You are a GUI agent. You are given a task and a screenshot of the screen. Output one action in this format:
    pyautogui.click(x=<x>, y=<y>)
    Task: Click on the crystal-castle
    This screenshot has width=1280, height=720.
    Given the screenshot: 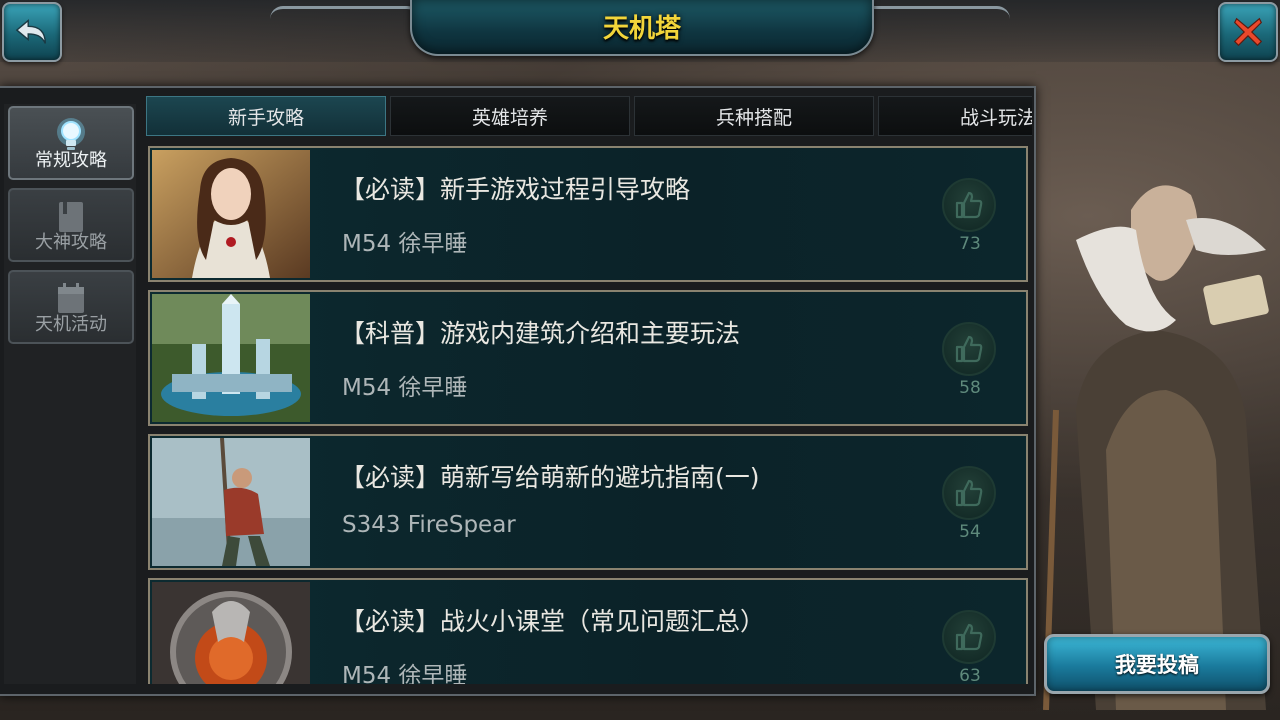 What is the action you would take?
    pyautogui.click(x=231, y=358)
    